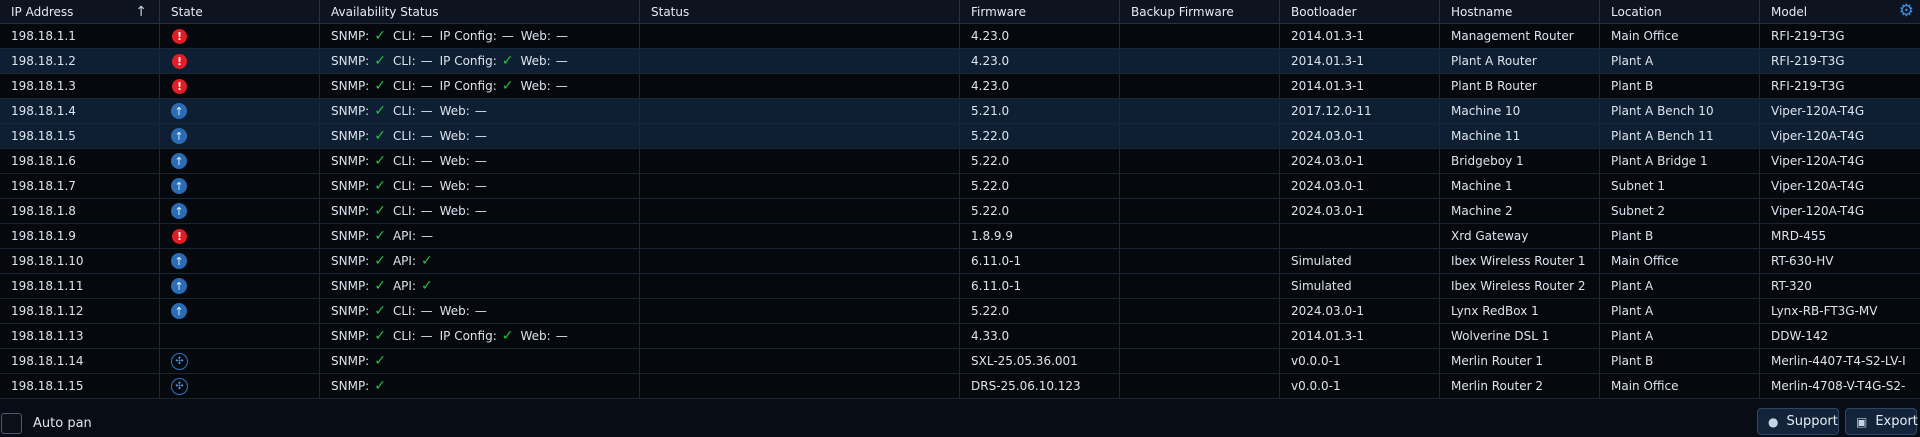 Image resolution: width=1920 pixels, height=437 pixels. Describe the element at coordinates (1798, 421) in the screenshot. I see `support-button: ● Support` at that location.